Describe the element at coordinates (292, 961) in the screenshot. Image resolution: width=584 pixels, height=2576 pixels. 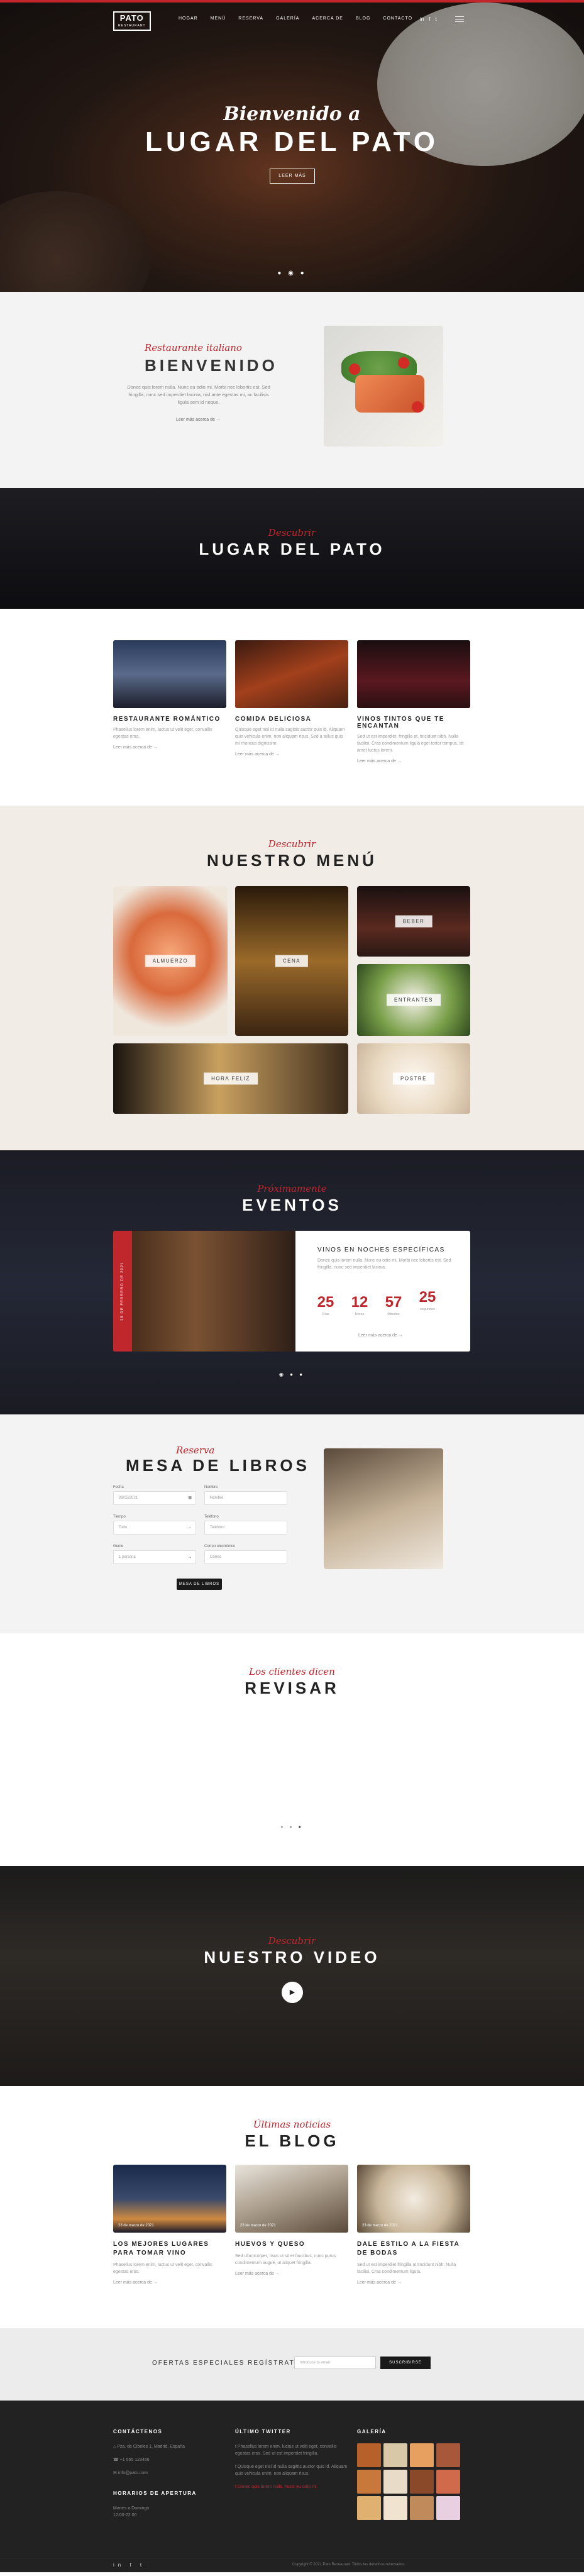
I see `menu-tile-cena: CENA` at that location.